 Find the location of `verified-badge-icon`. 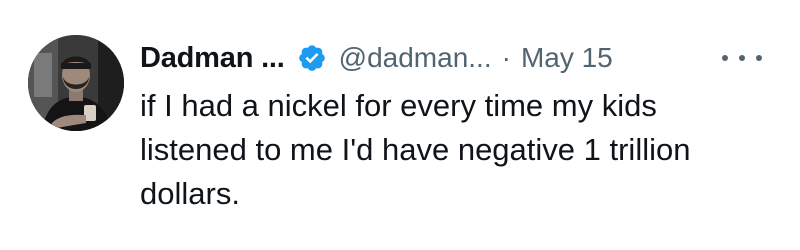

verified-badge-icon is located at coordinates (312, 58).